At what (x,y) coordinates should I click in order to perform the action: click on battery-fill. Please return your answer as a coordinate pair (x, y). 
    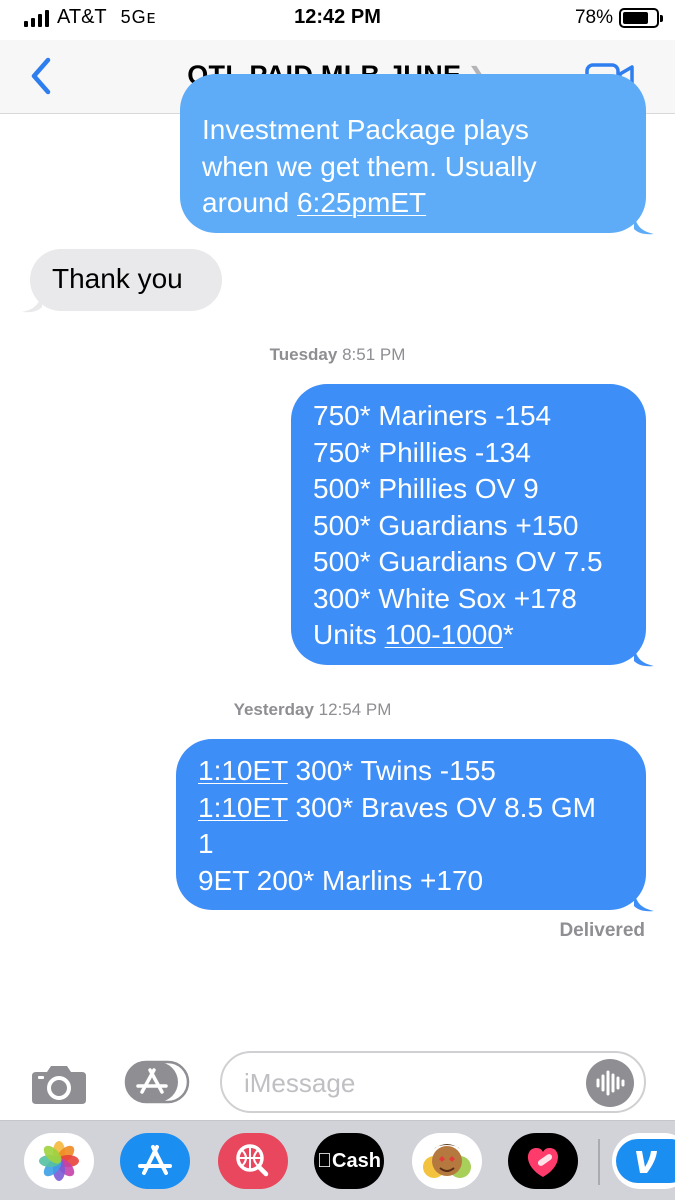
    Looking at the image, I should click on (635, 18).